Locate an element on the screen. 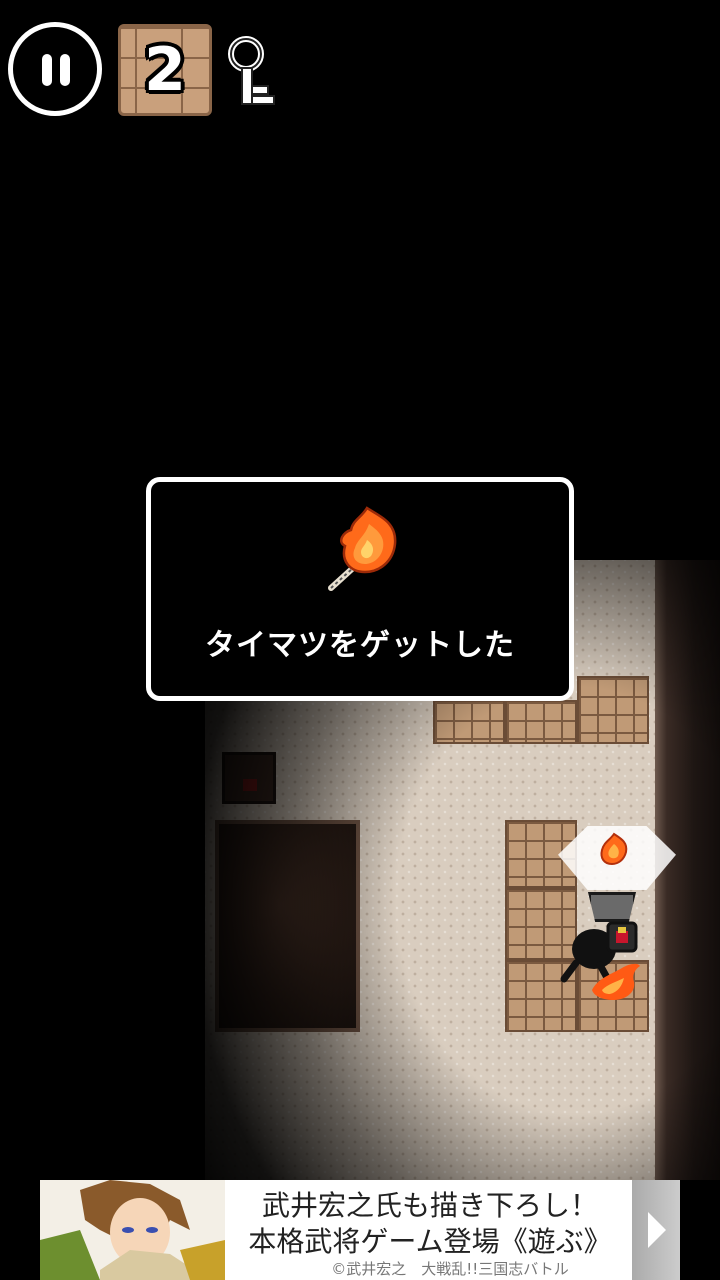 This screenshot has width=720, height=1280. floor-number: 2 is located at coordinates (165, 70).